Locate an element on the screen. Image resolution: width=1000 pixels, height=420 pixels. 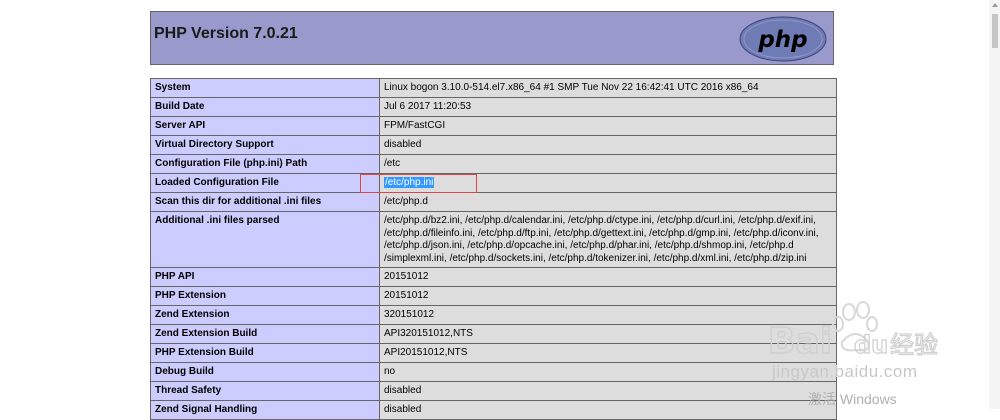
table-row: PHP Extension 20151012 is located at coordinates (493, 296).